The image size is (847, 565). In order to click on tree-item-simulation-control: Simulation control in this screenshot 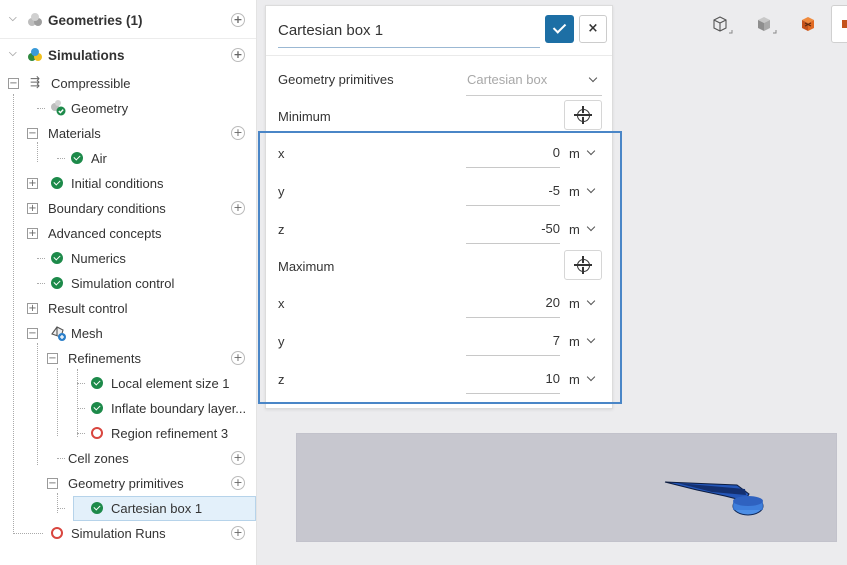, I will do `click(128, 283)`.